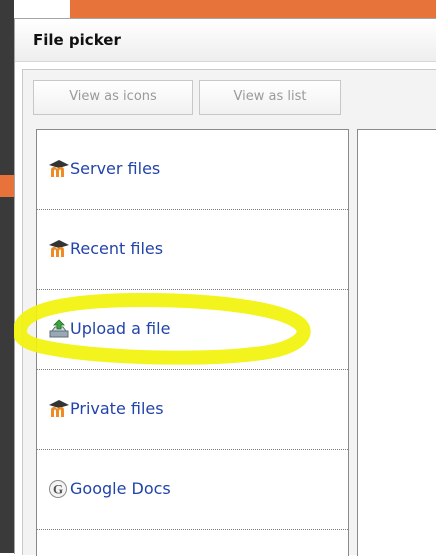 The width and height of the screenshot is (436, 556). Describe the element at coordinates (120, 328) in the screenshot. I see `repo-label: Upload a file` at that location.